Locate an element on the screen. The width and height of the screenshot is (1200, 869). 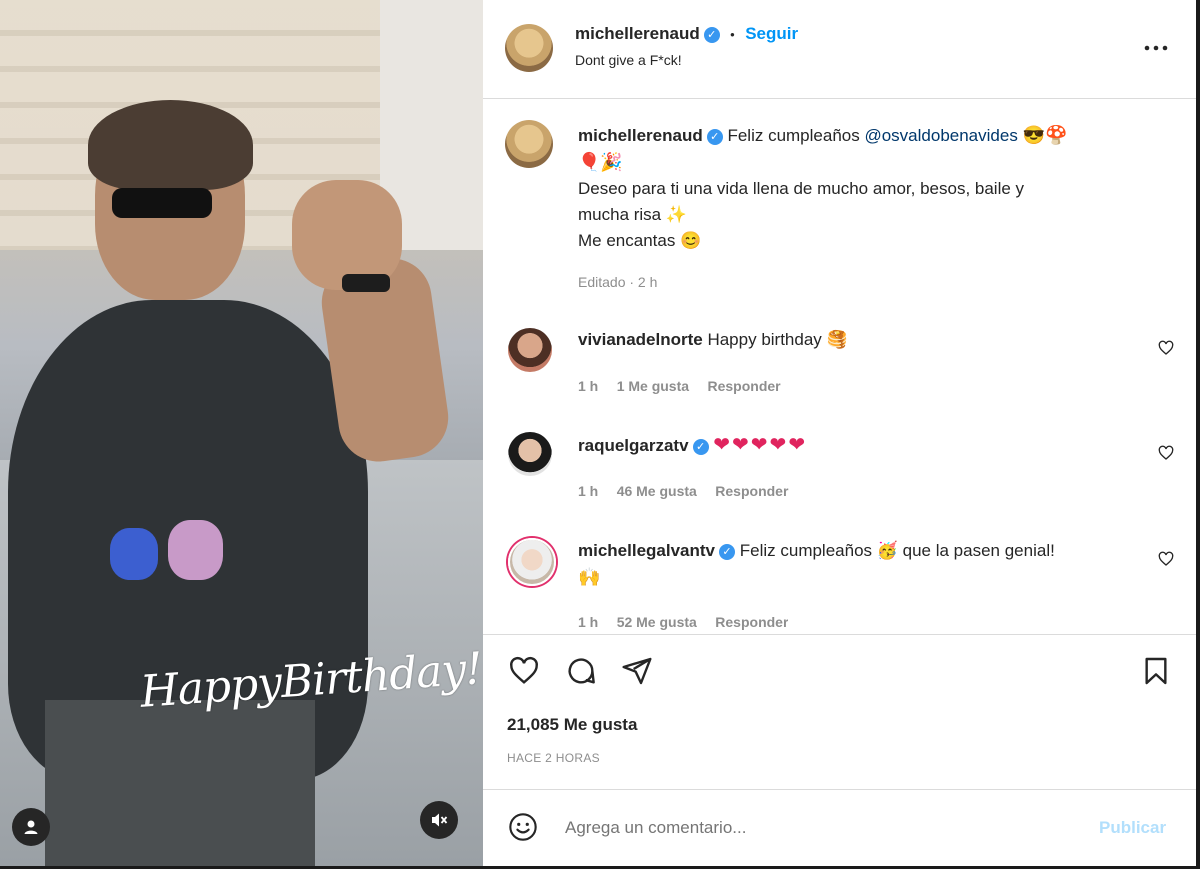
commenter-username: vivianadelnorte is located at coordinates (640, 339).